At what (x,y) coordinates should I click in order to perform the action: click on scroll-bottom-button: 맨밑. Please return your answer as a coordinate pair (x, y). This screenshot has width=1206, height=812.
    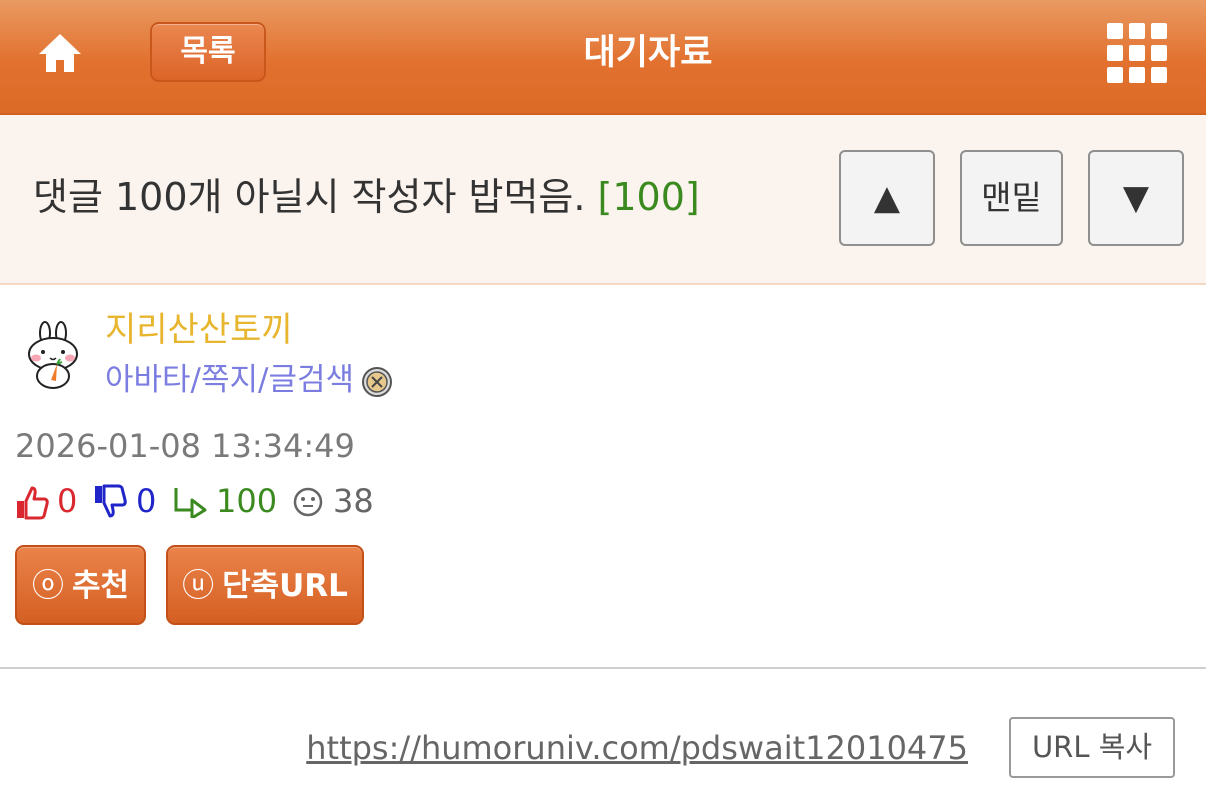
    Looking at the image, I should click on (1011, 198).